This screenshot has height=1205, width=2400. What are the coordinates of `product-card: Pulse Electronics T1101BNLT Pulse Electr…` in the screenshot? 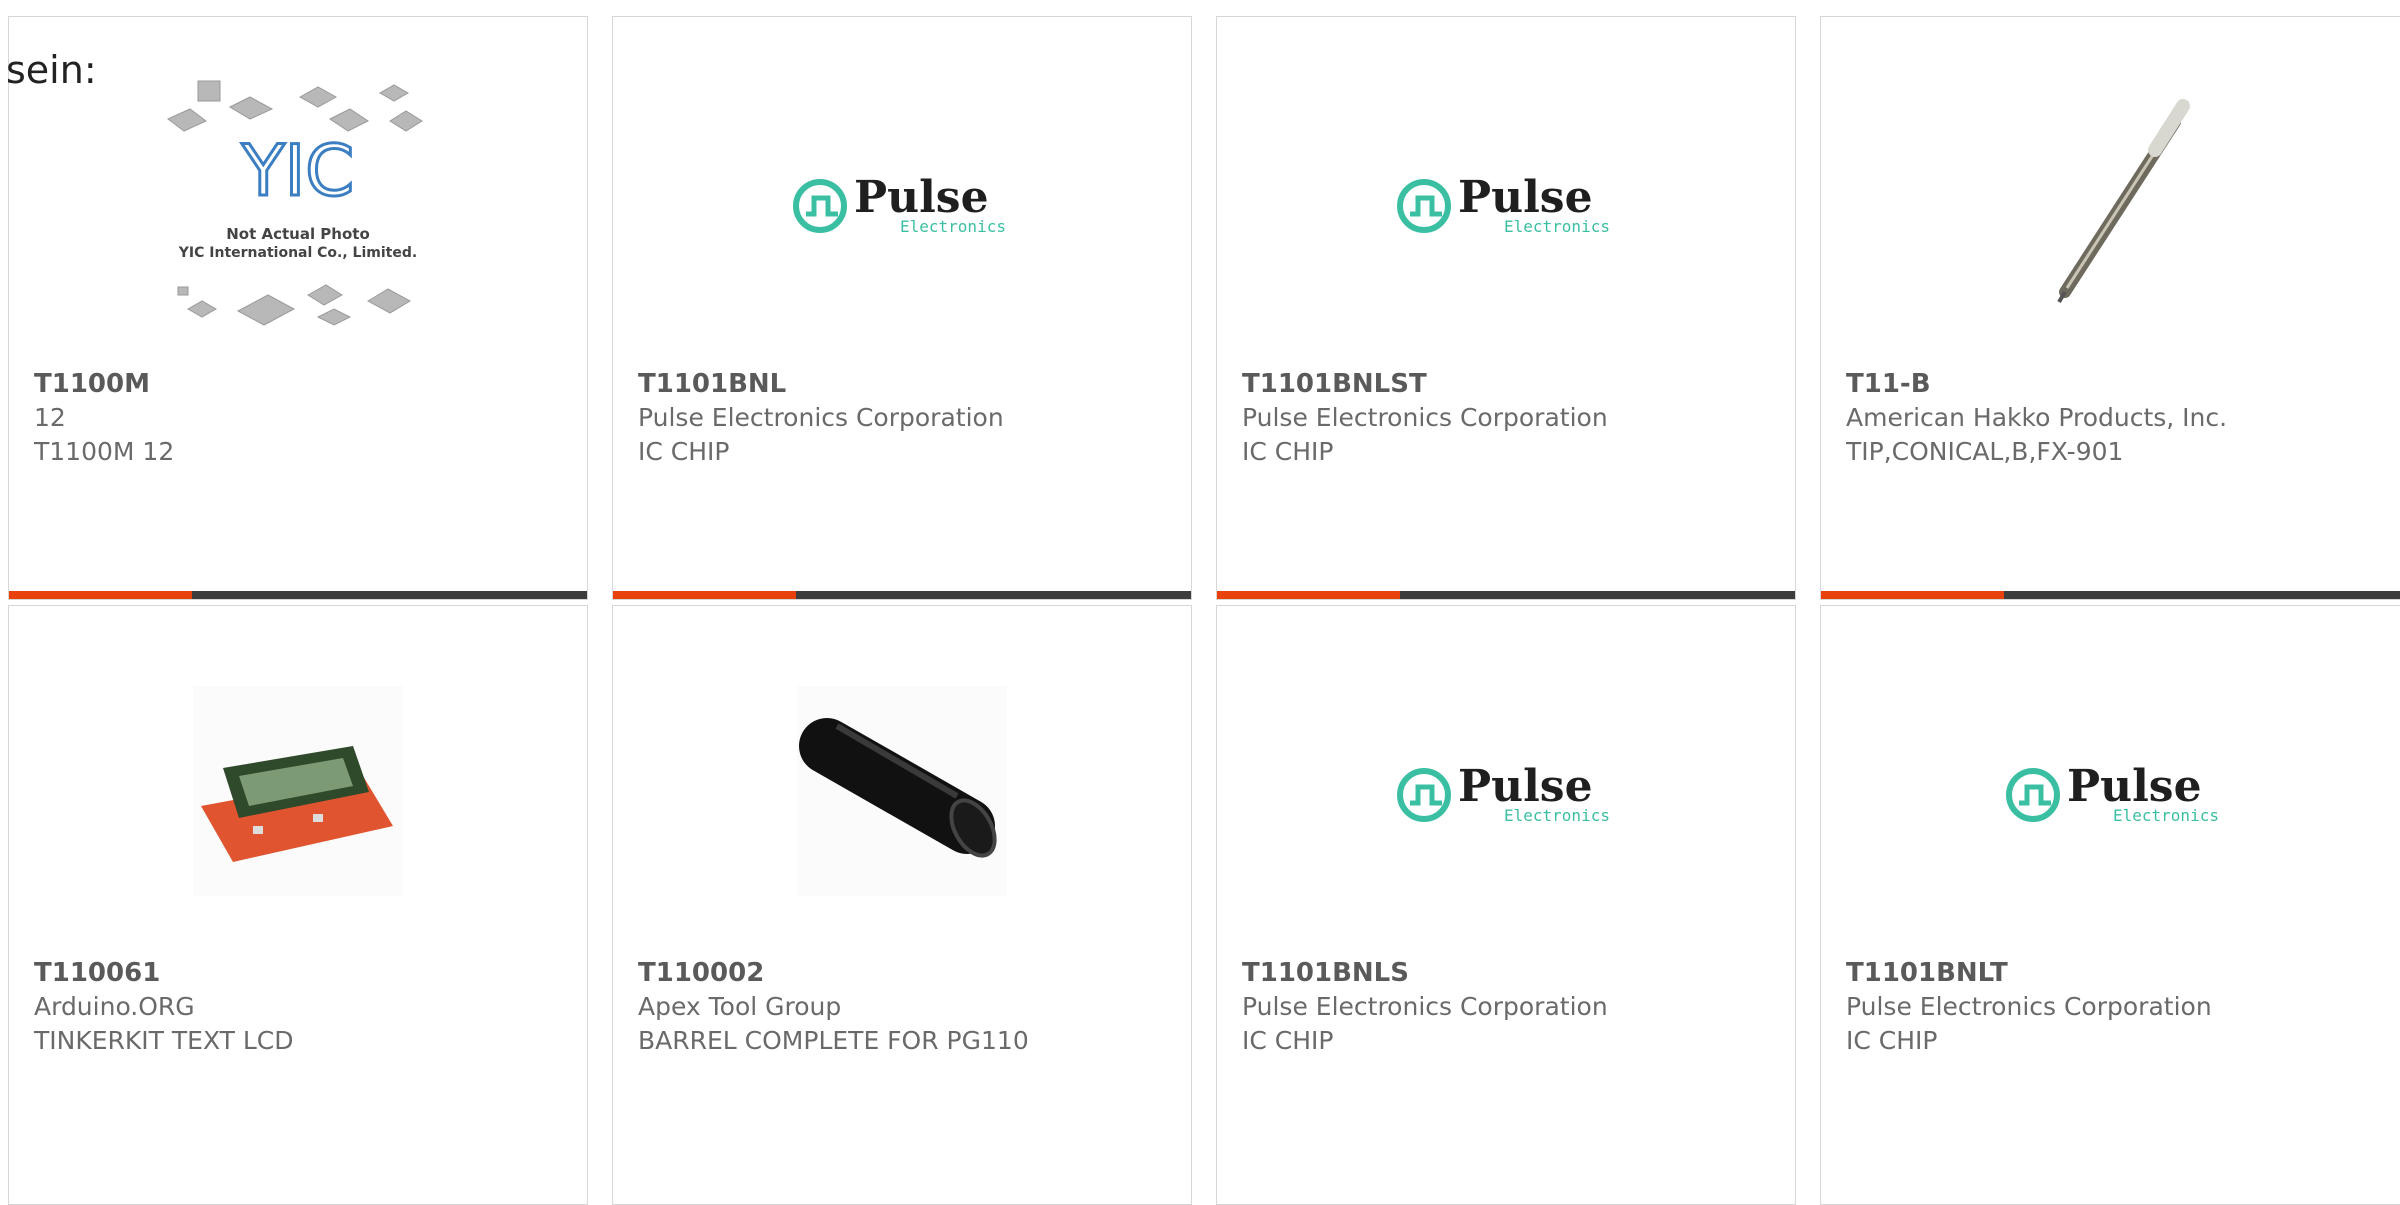 It's located at (2110, 905).